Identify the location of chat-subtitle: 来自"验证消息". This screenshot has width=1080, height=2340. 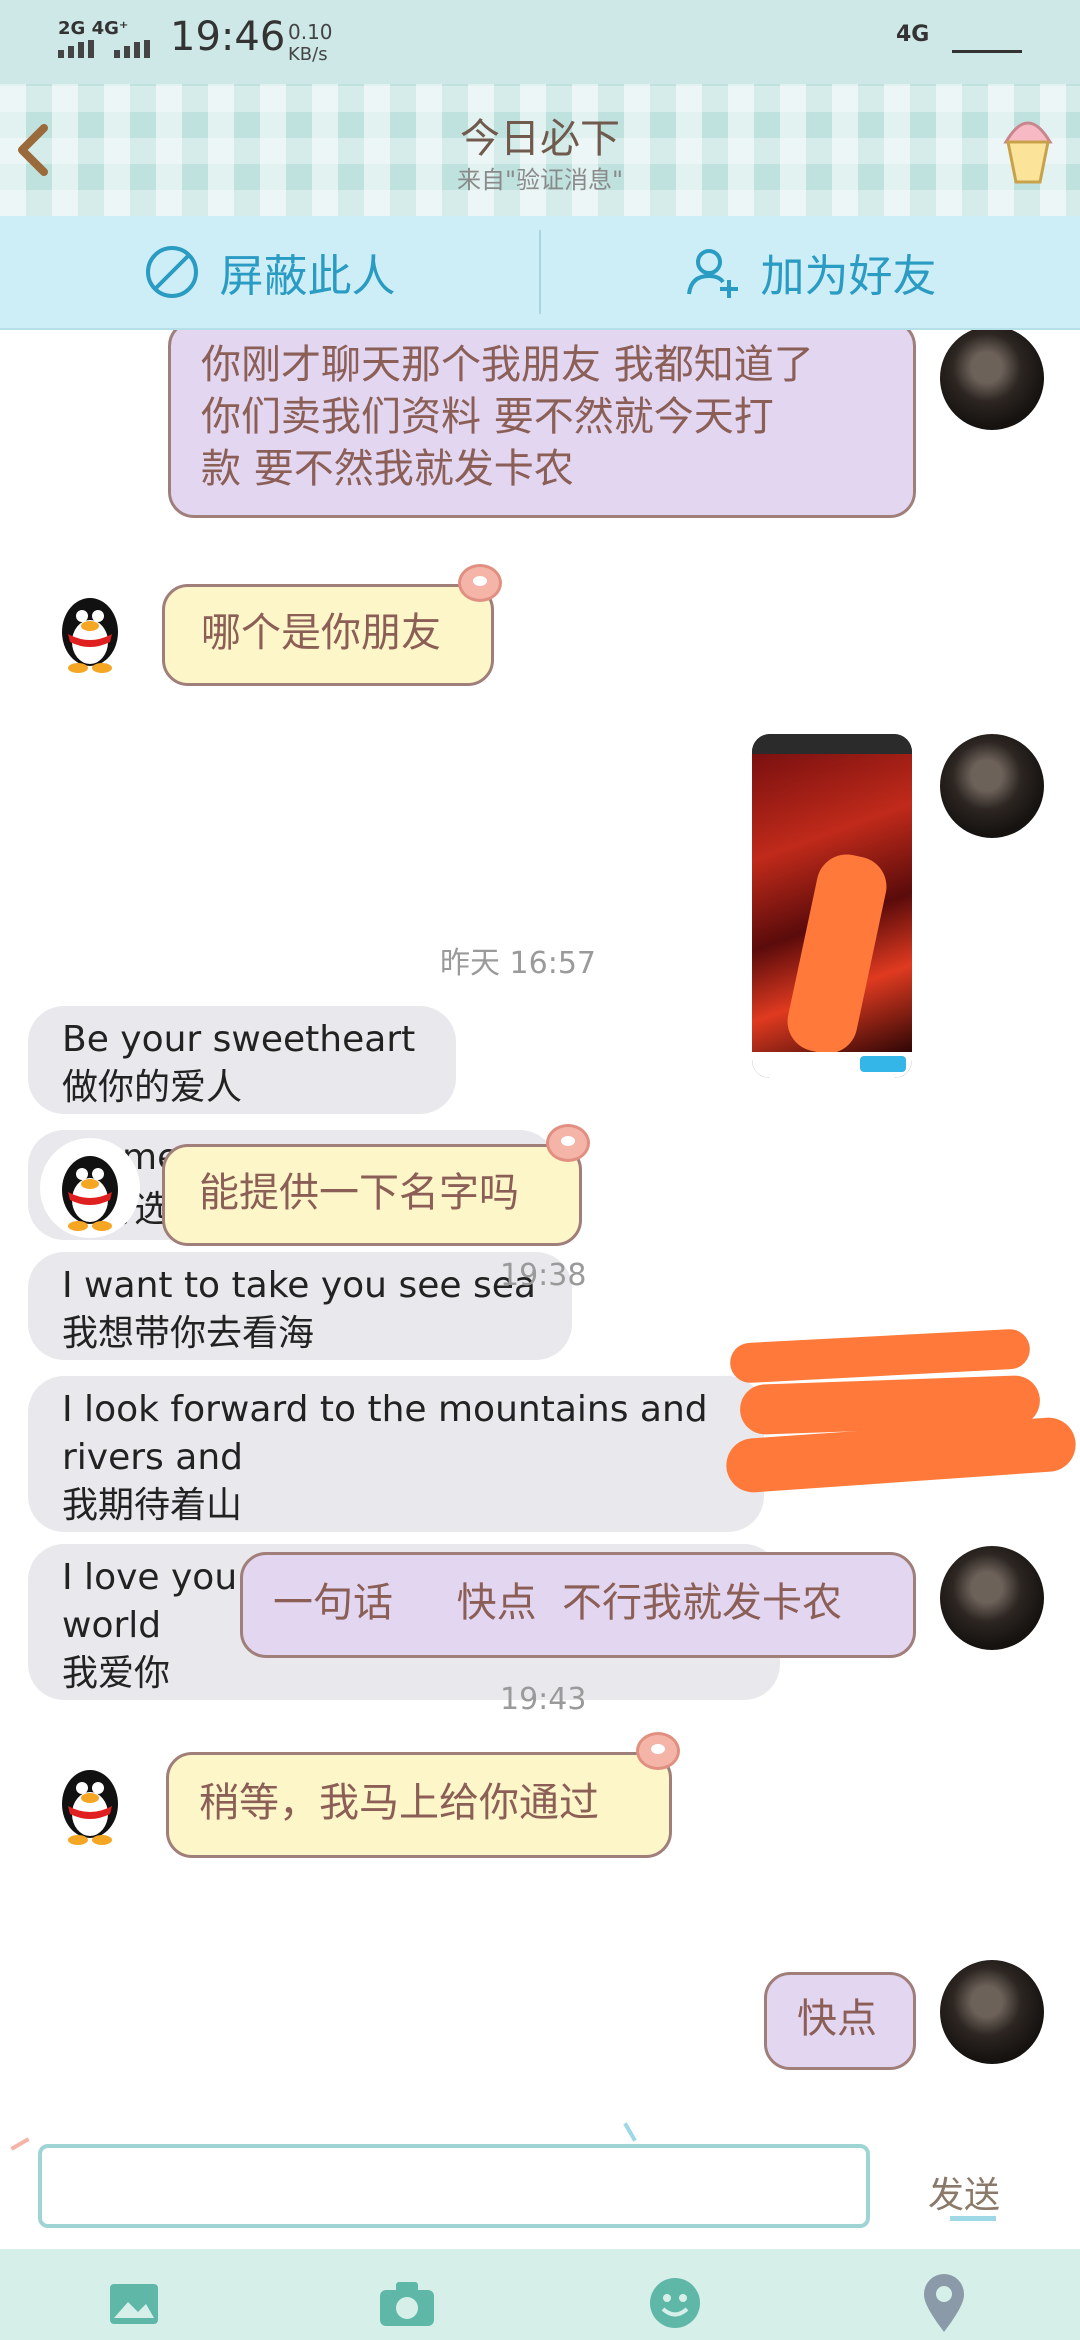
(540, 180).